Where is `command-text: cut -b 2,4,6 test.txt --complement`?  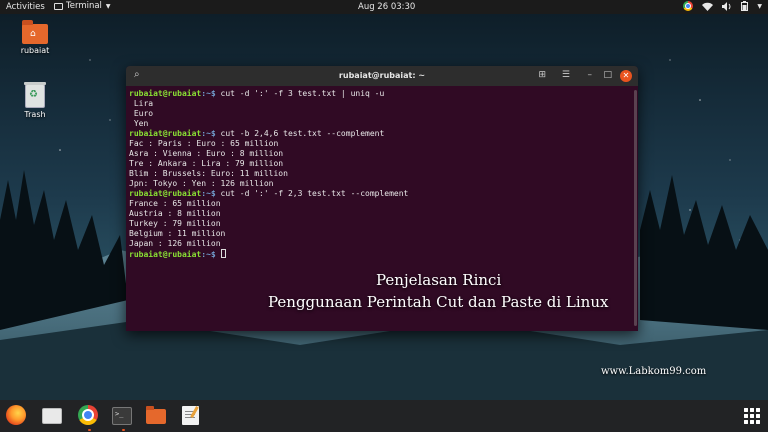 command-text: cut -b 2,4,6 test.txt --complement is located at coordinates (300, 133).